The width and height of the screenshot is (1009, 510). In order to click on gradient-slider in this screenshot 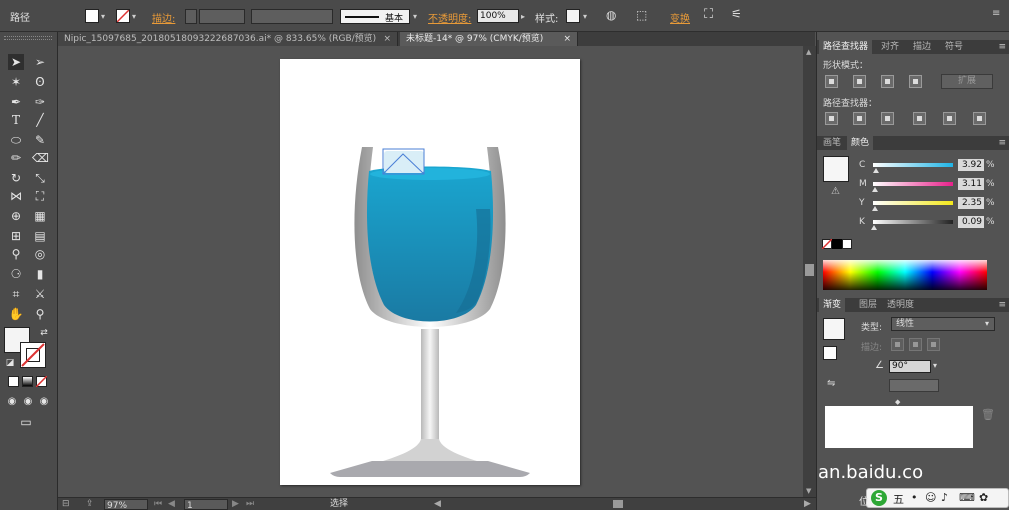, I will do `click(899, 427)`.